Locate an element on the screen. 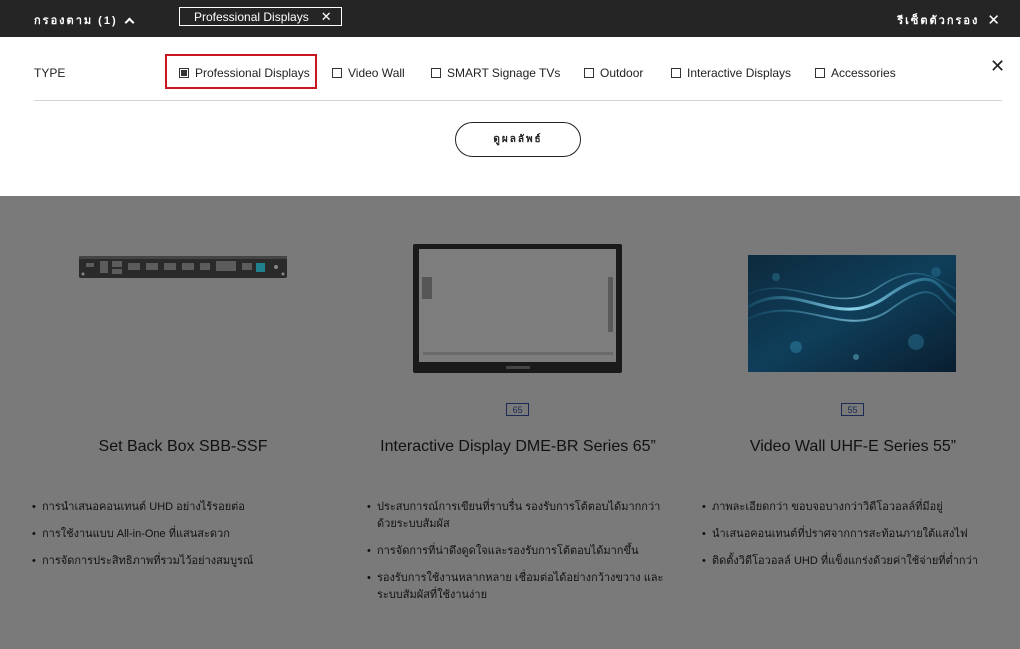 Image resolution: width=1020 pixels, height=649 pixels. filter-option-interactive-displays: Interactive Displays is located at coordinates (731, 73).